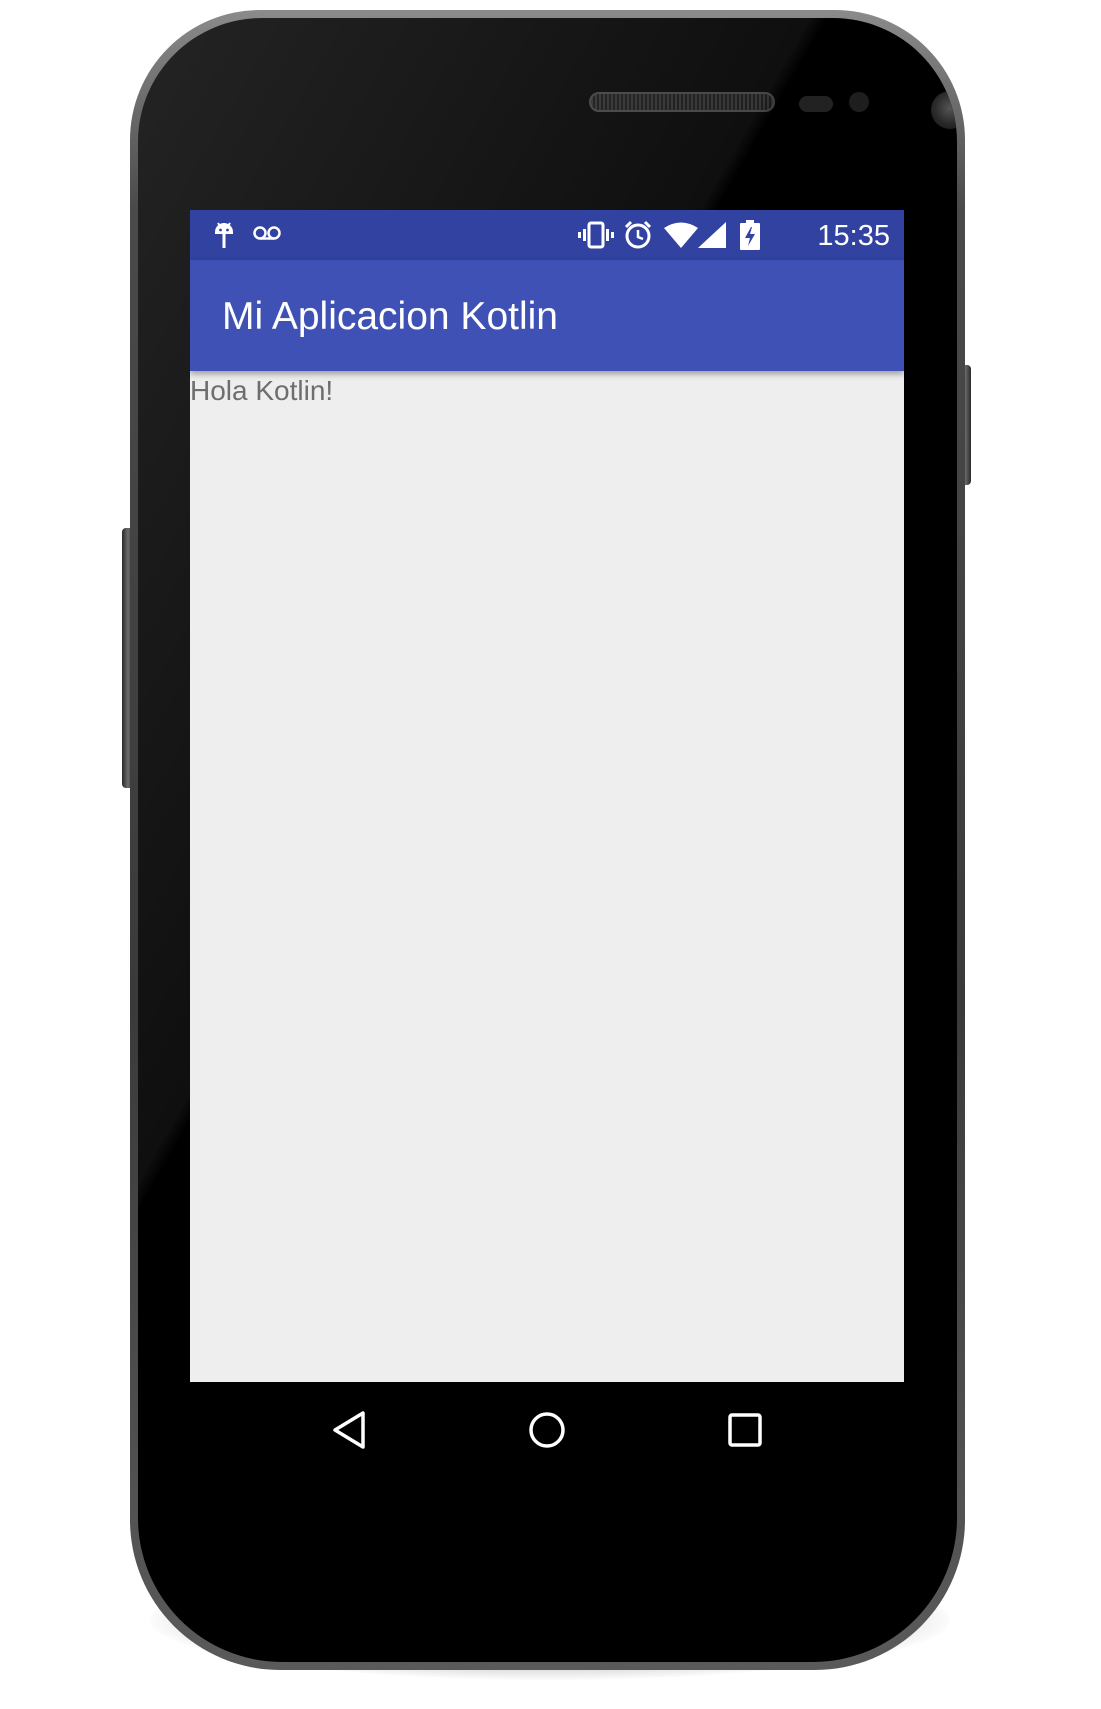 The height and width of the screenshot is (1709, 1101). I want to click on cell-signal-icon, so click(712, 237).